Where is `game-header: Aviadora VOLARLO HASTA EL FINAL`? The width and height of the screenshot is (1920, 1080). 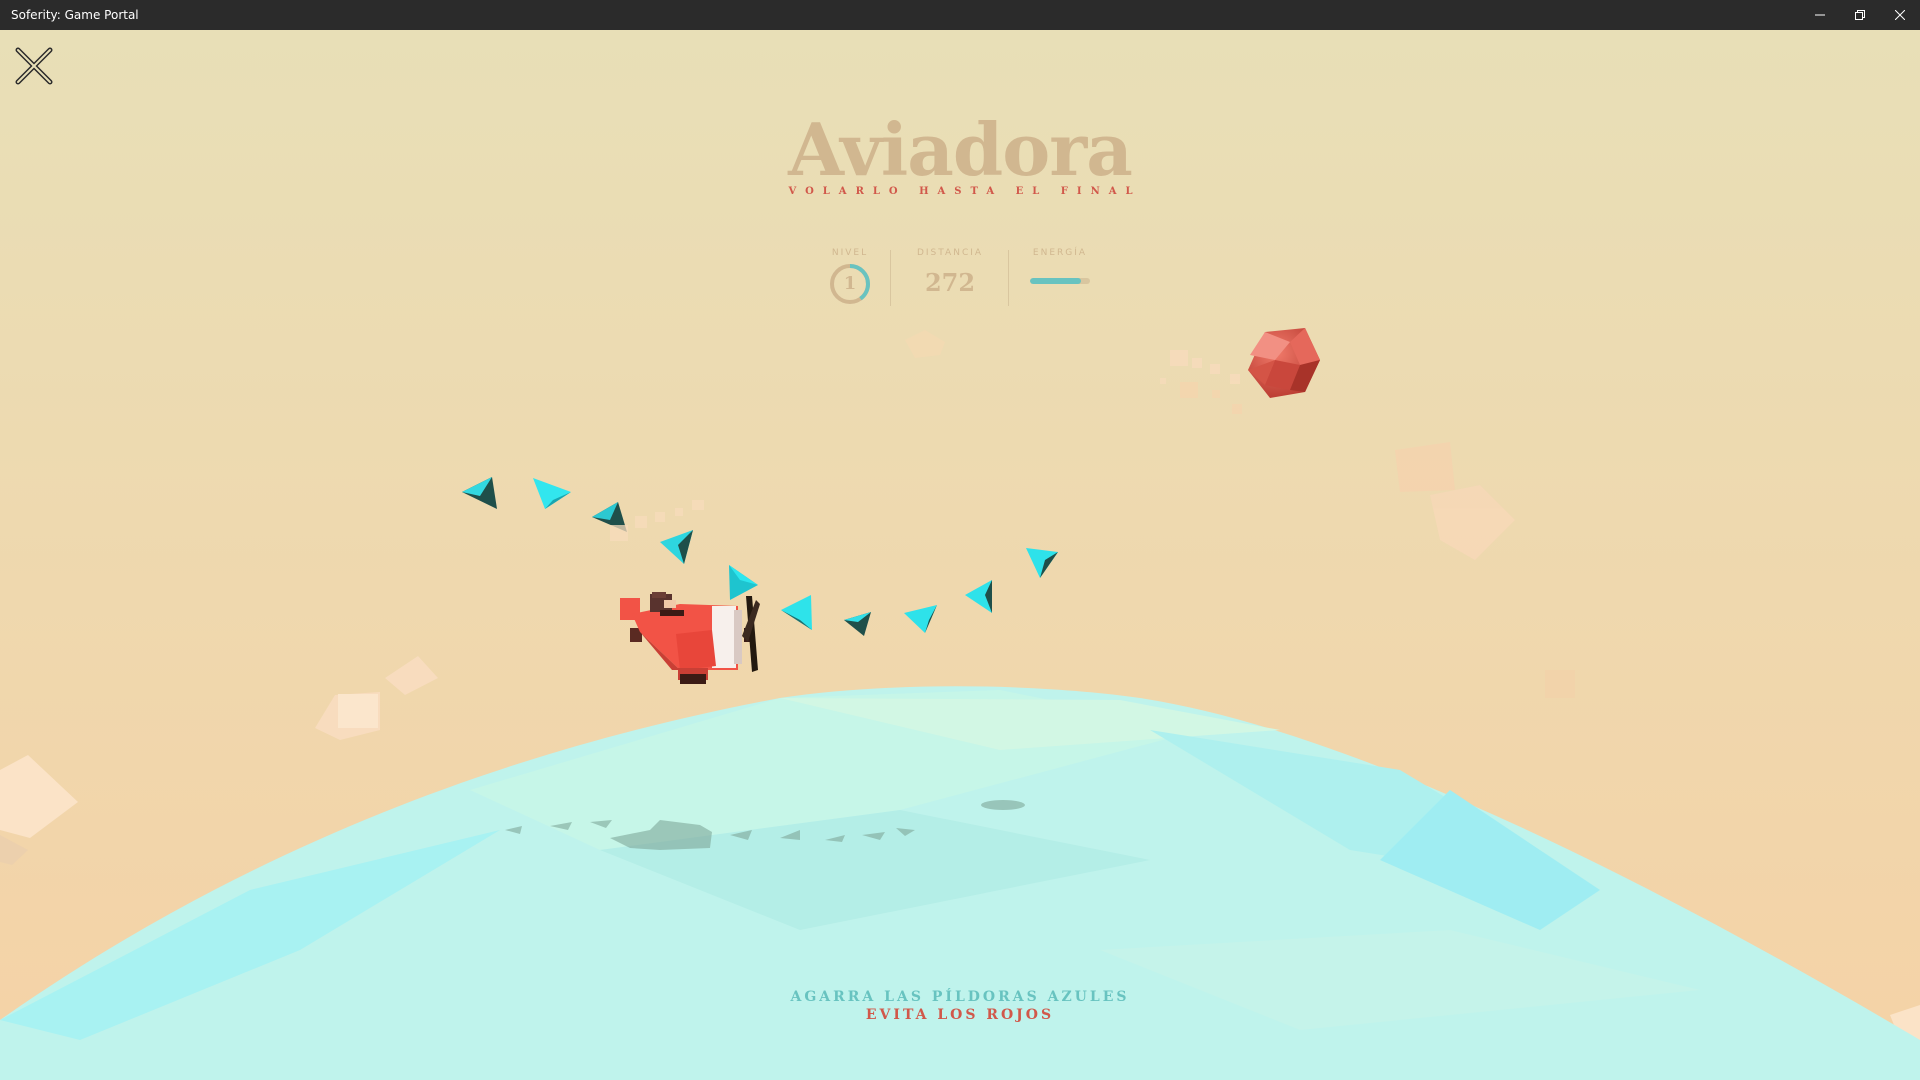
game-header: Aviadora VOLARLO HASTA EL FINAL is located at coordinates (960, 152).